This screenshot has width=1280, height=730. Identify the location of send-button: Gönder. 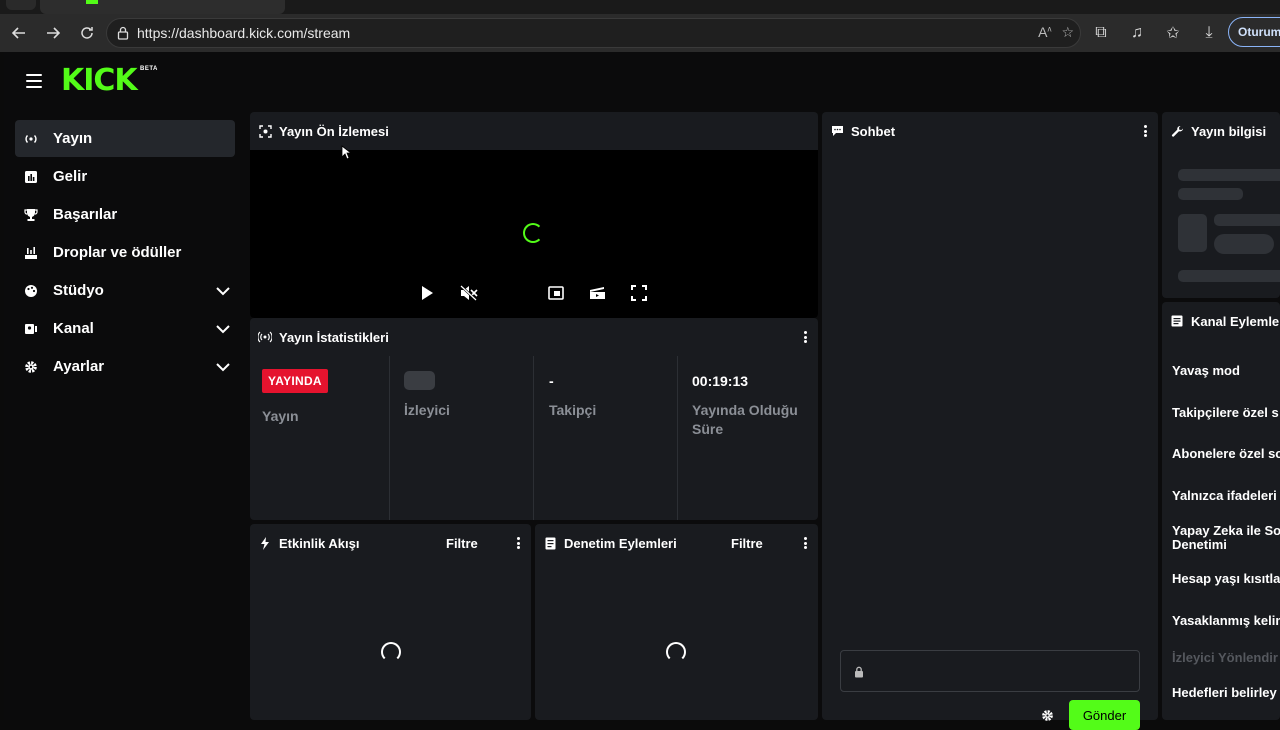
(1104, 715).